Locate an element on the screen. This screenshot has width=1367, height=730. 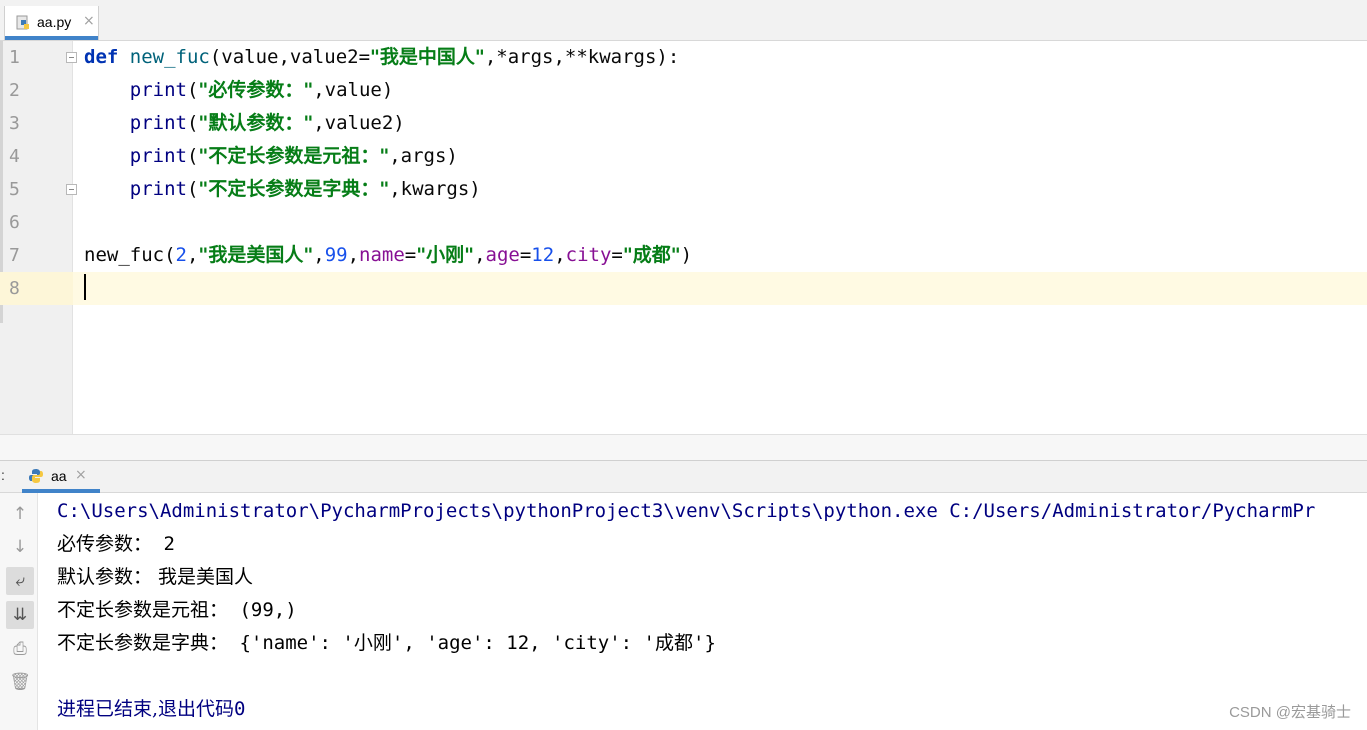
close-tab-icon: × is located at coordinates (89, 21).